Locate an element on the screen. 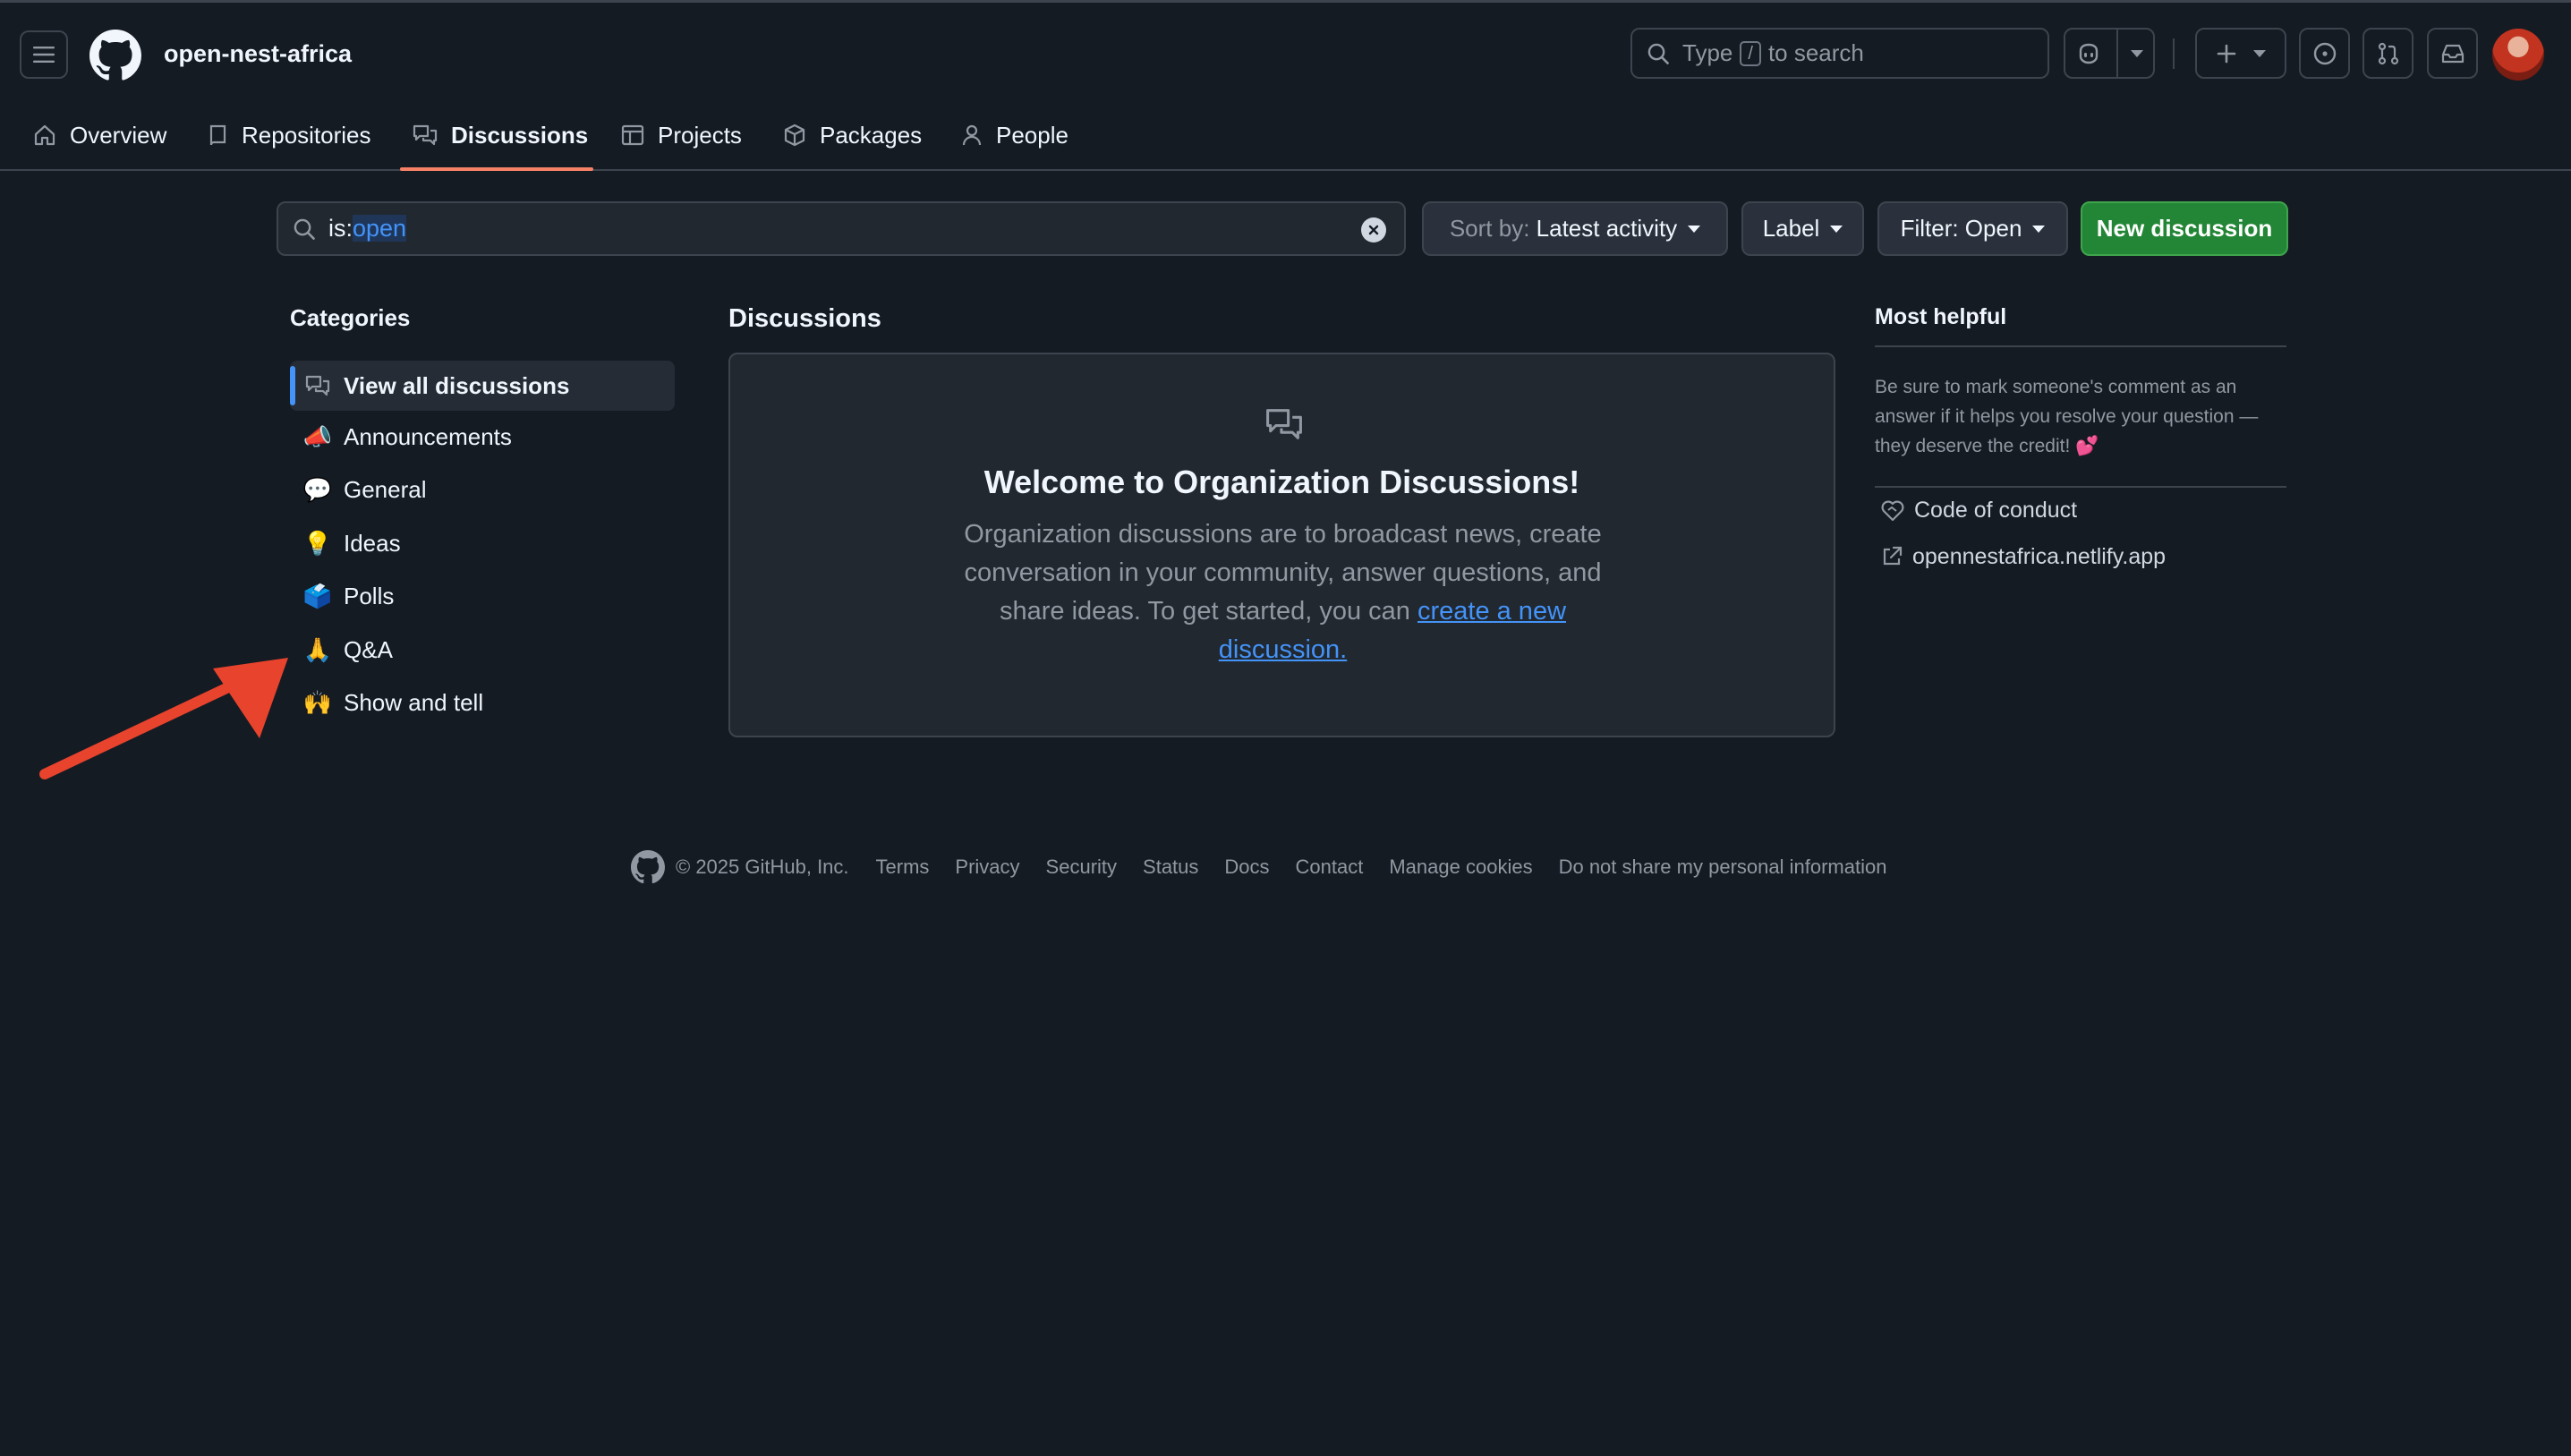  tab-discussions: Discussions is located at coordinates (500, 135).